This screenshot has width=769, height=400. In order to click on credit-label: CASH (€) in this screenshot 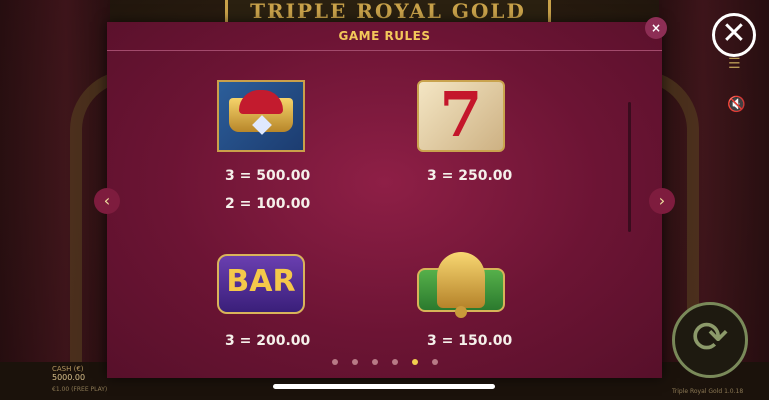, I will do `click(68, 369)`.